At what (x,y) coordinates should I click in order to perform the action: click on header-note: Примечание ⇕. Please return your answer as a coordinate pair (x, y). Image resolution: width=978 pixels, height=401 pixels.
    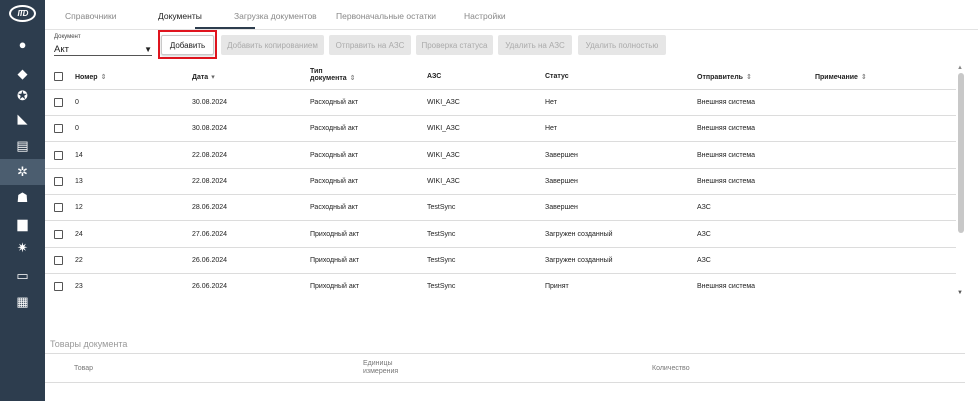
    Looking at the image, I should click on (841, 77).